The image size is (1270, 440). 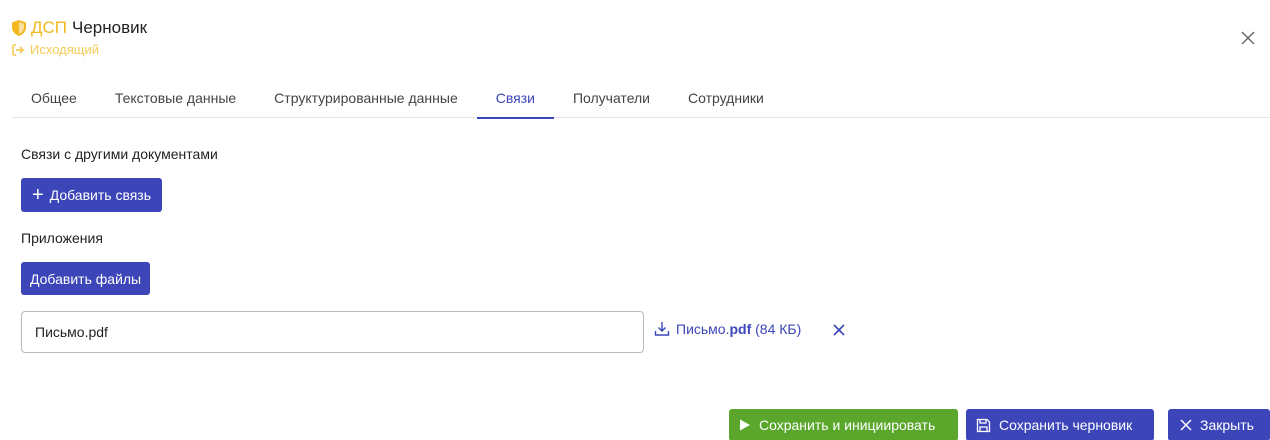 What do you see at coordinates (726, 100) in the screenshot?
I see `tab-employees: Сотрудники` at bounding box center [726, 100].